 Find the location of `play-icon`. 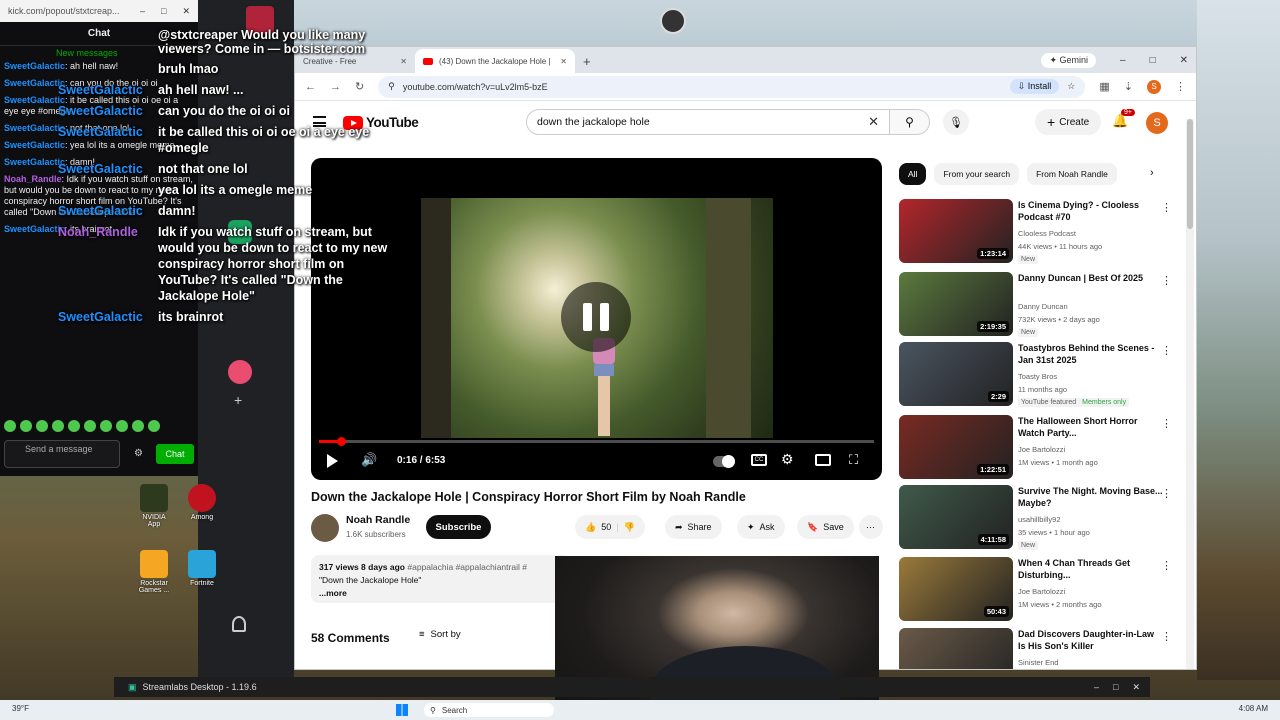

play-icon is located at coordinates (332, 461).